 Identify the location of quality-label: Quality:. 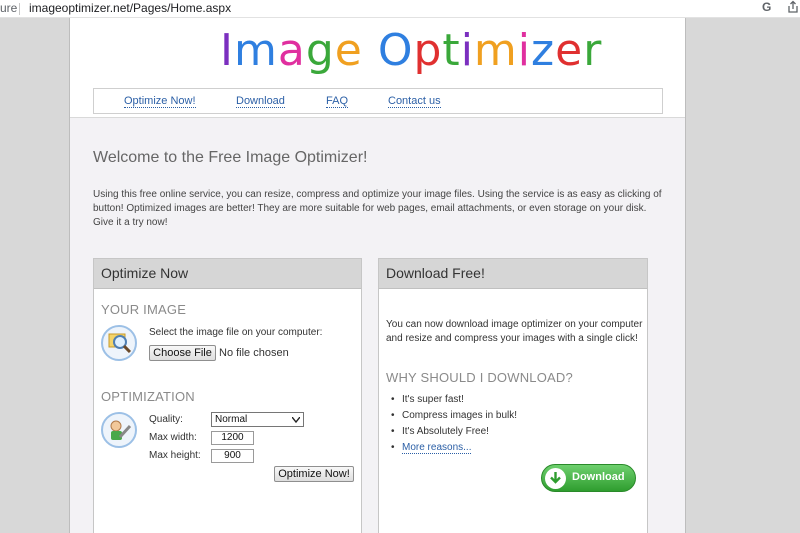
(166, 419).